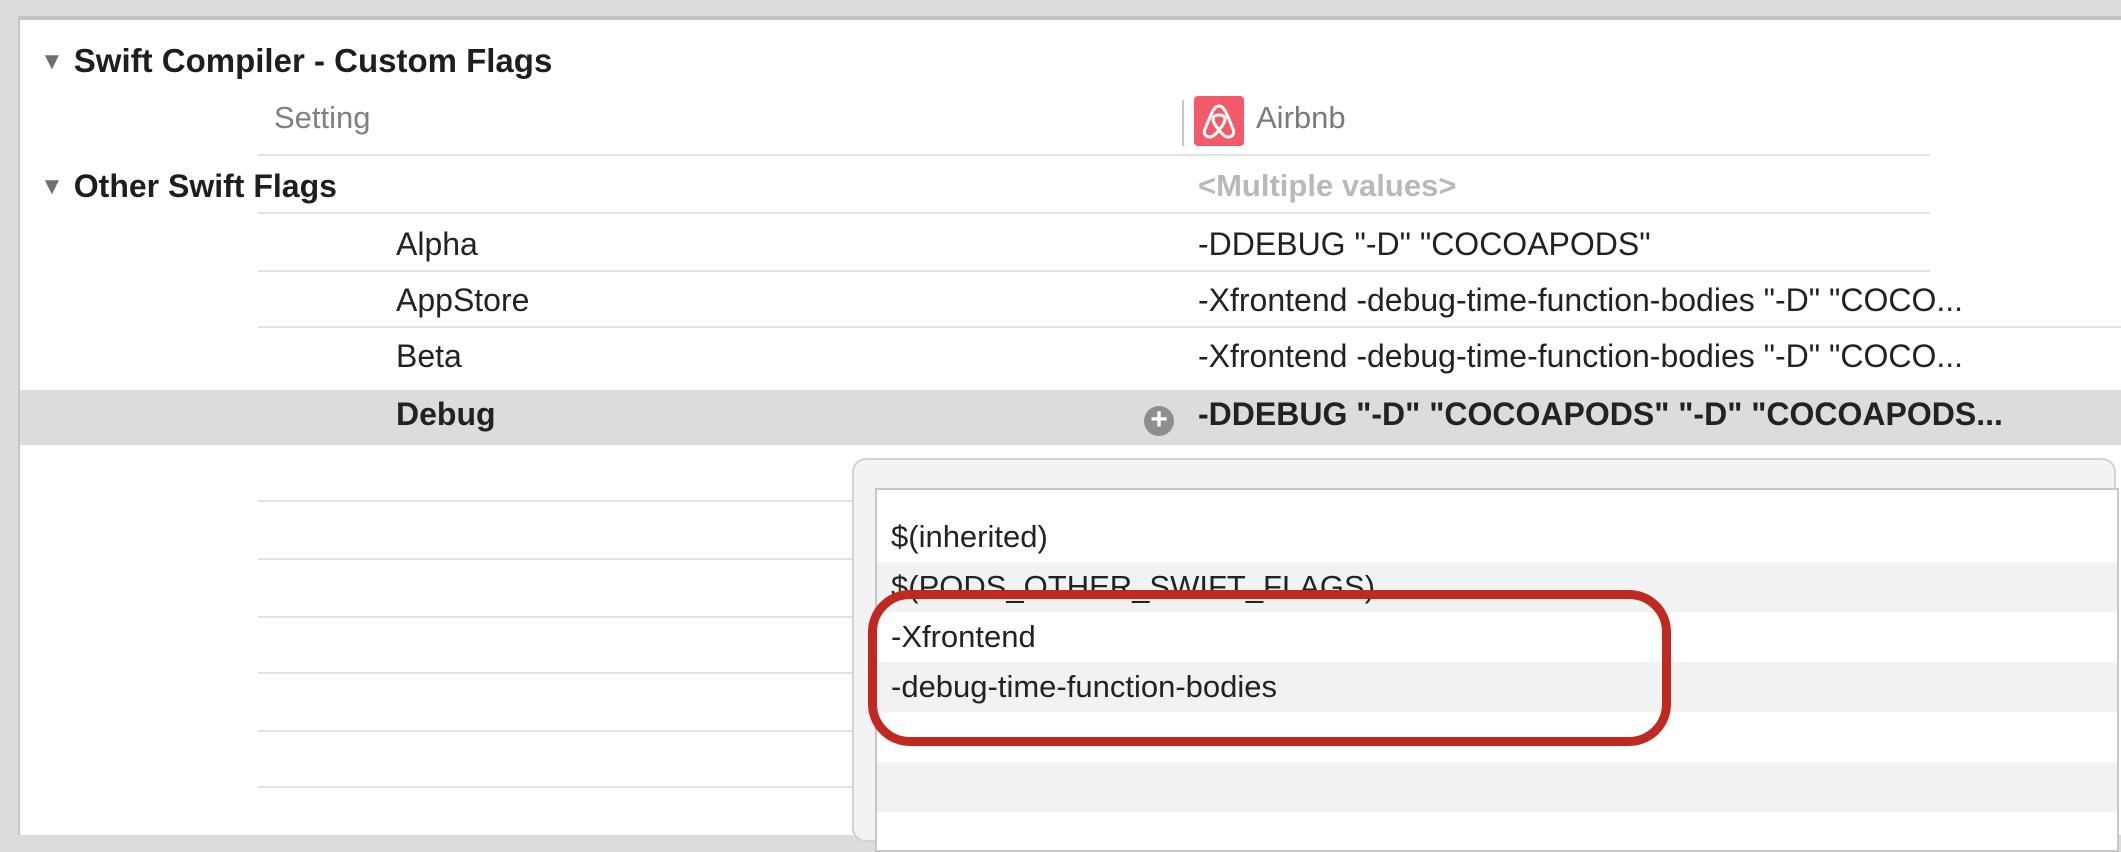  Describe the element at coordinates (1497, 537) in the screenshot. I see `list-item: $(inherited)` at that location.